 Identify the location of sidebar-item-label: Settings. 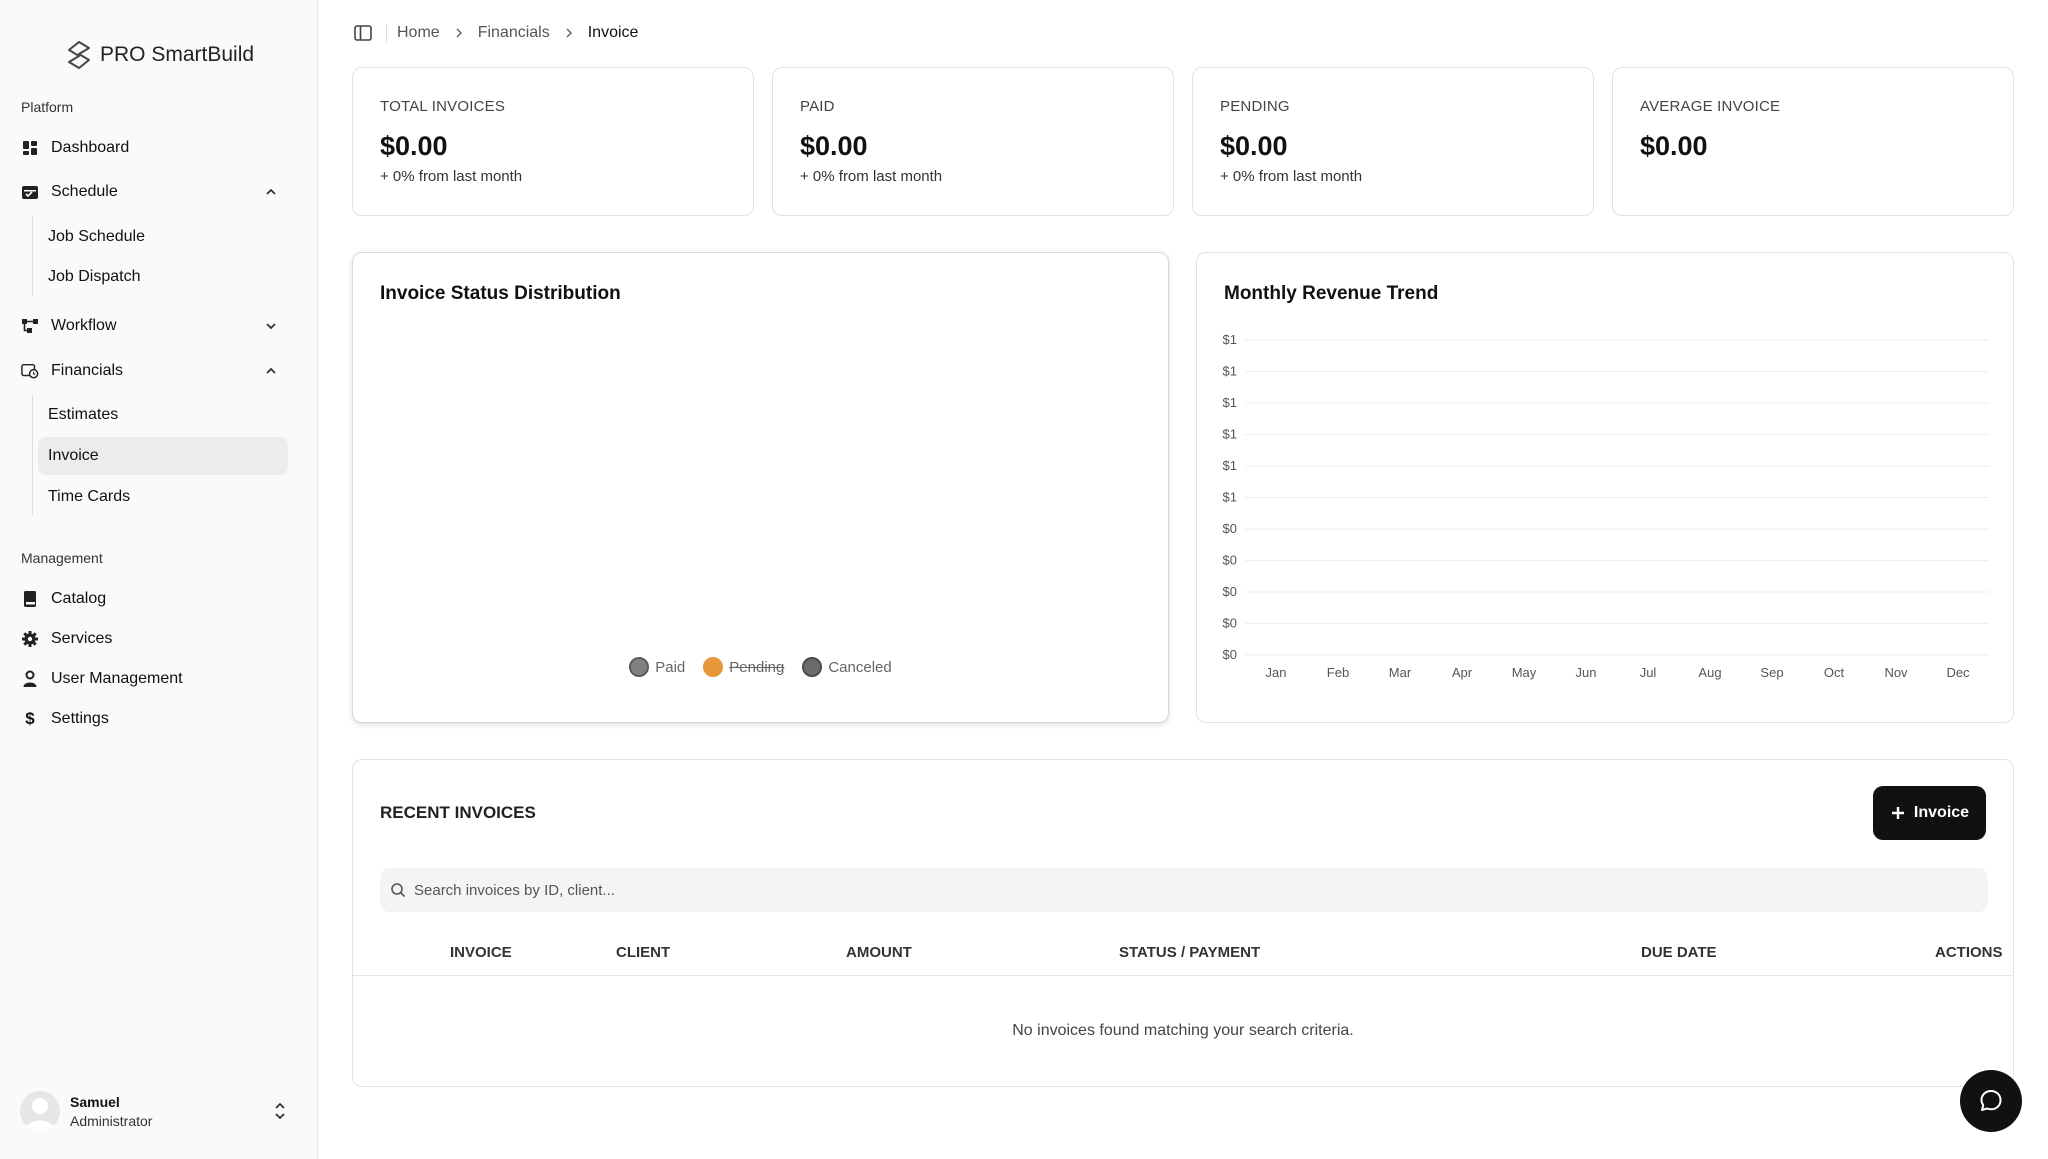
(80, 718).